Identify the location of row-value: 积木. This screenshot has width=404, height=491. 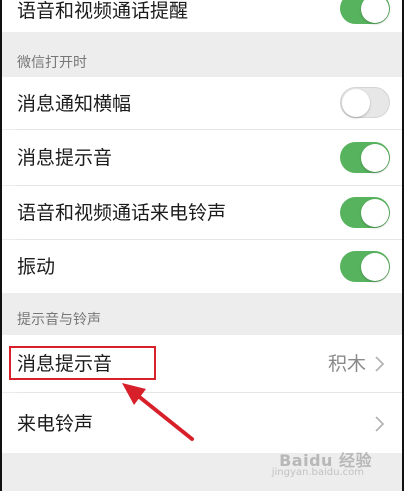
(346, 364).